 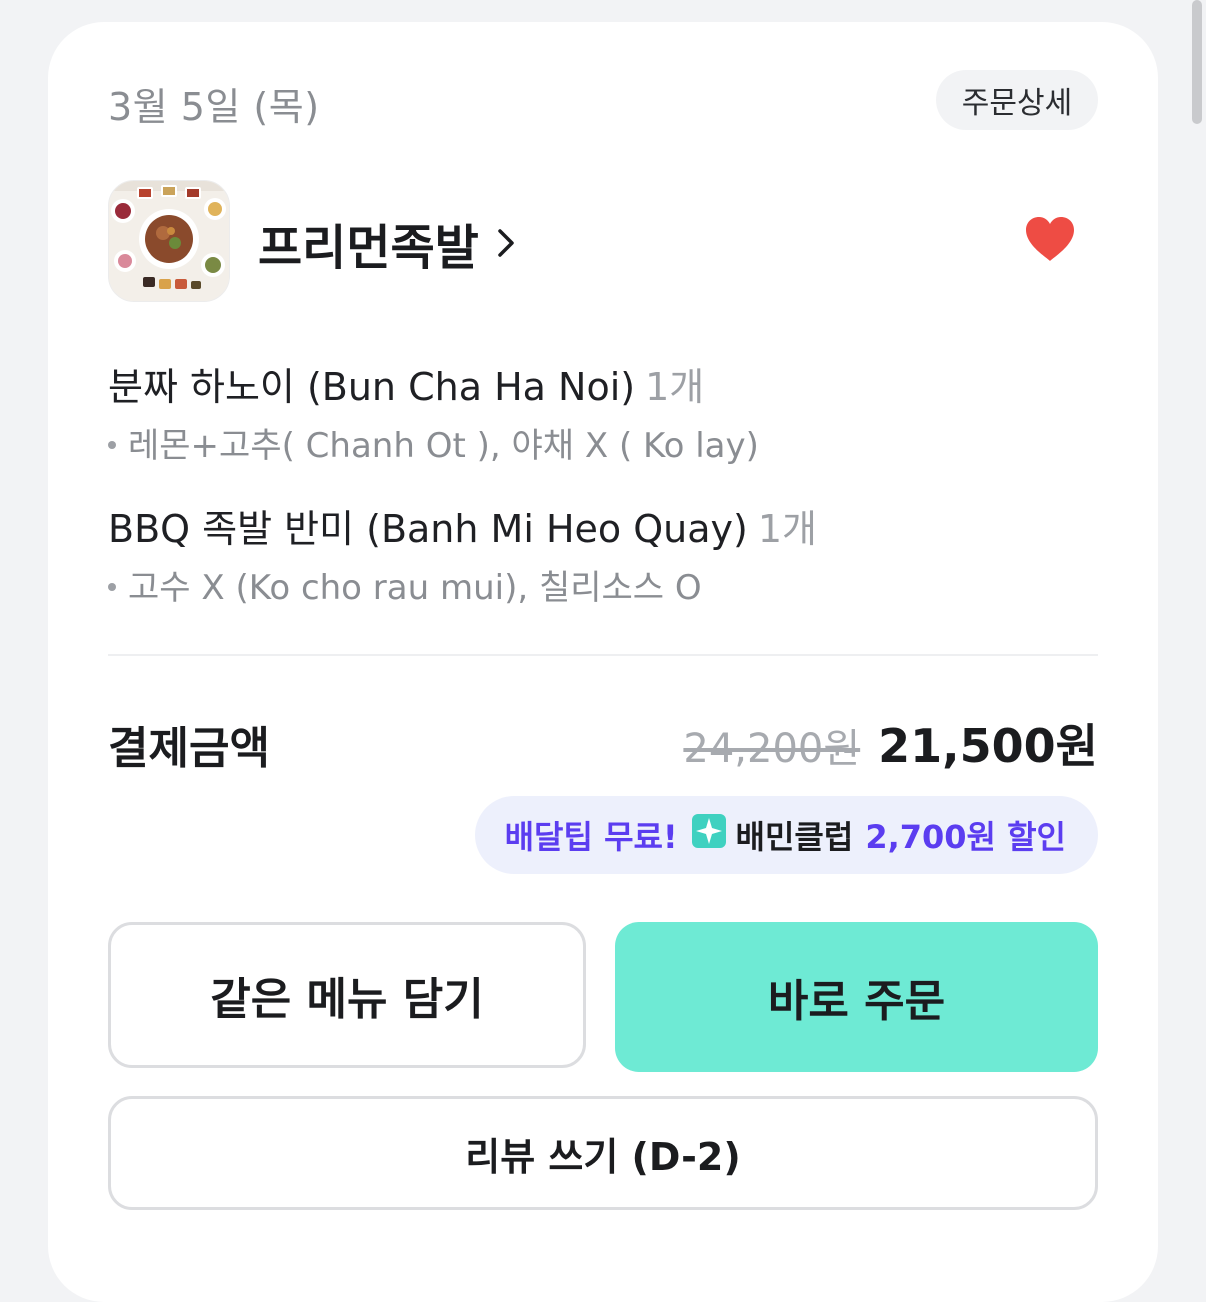 I want to click on menu-item-options-text: 레몬+고추( Chanh Ot ), 야채 X ( Ko lay), so click(x=443, y=446).